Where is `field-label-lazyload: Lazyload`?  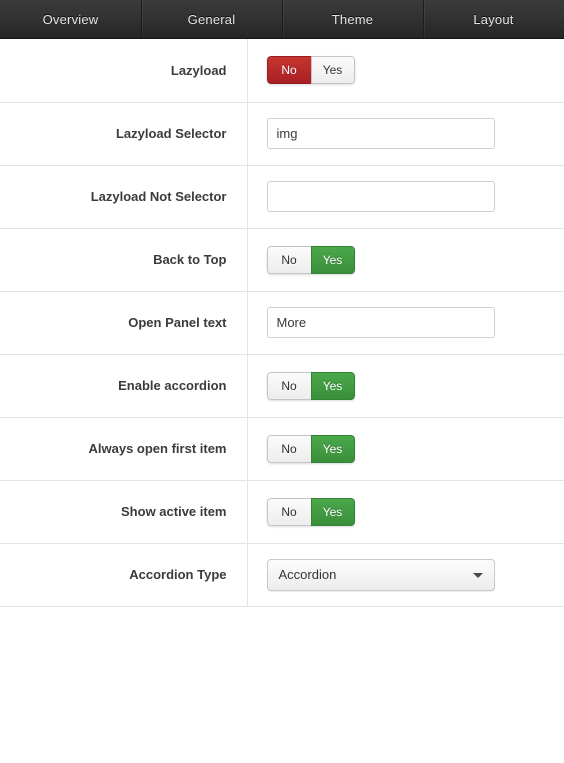
field-label-lazyload: Lazyload is located at coordinates (124, 70).